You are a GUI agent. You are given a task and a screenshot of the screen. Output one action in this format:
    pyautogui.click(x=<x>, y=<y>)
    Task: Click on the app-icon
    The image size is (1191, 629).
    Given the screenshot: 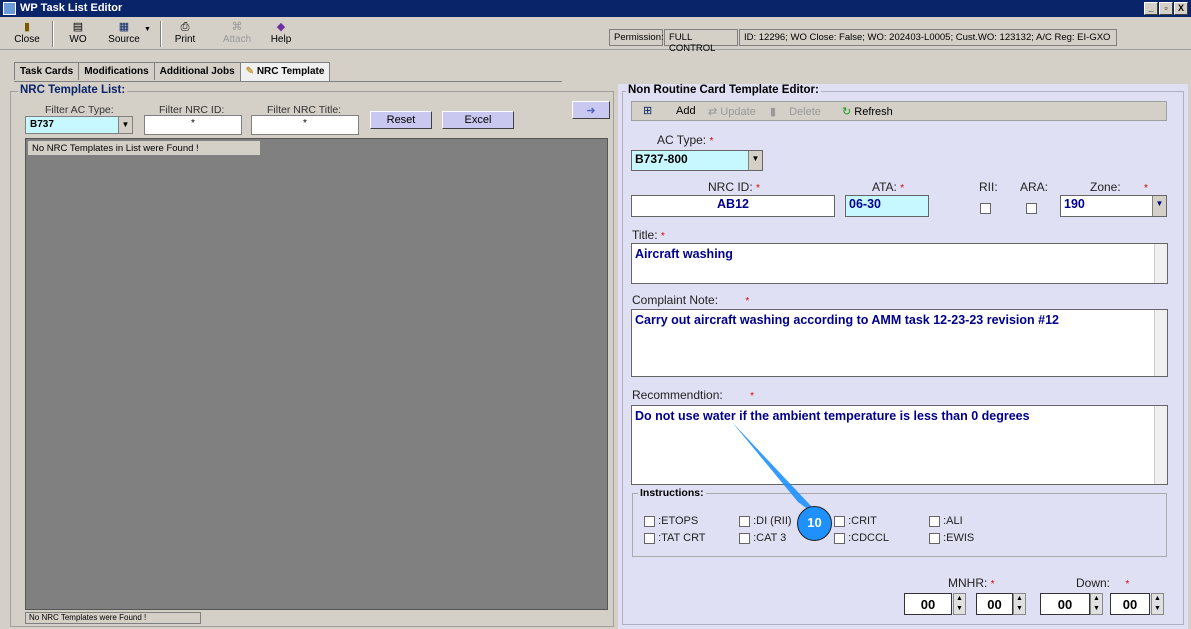 What is the action you would take?
    pyautogui.click(x=9, y=8)
    